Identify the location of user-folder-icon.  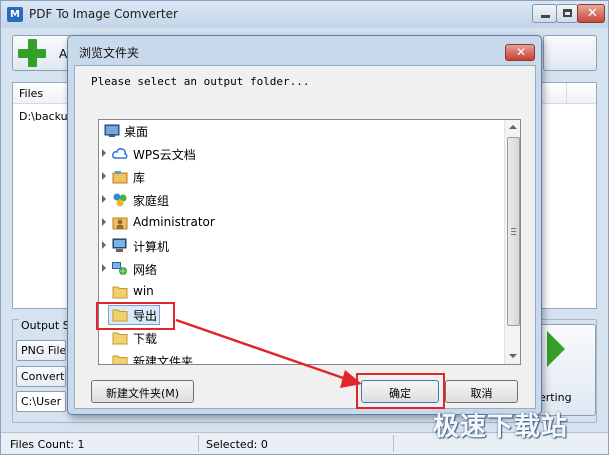
(120, 223).